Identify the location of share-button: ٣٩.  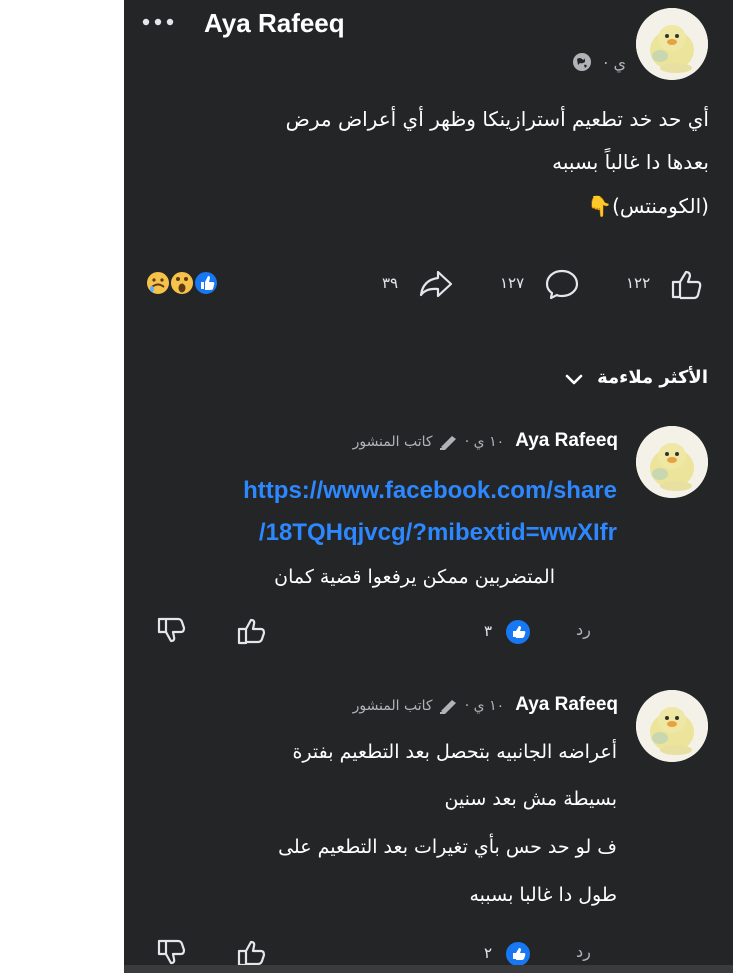
(420, 284).